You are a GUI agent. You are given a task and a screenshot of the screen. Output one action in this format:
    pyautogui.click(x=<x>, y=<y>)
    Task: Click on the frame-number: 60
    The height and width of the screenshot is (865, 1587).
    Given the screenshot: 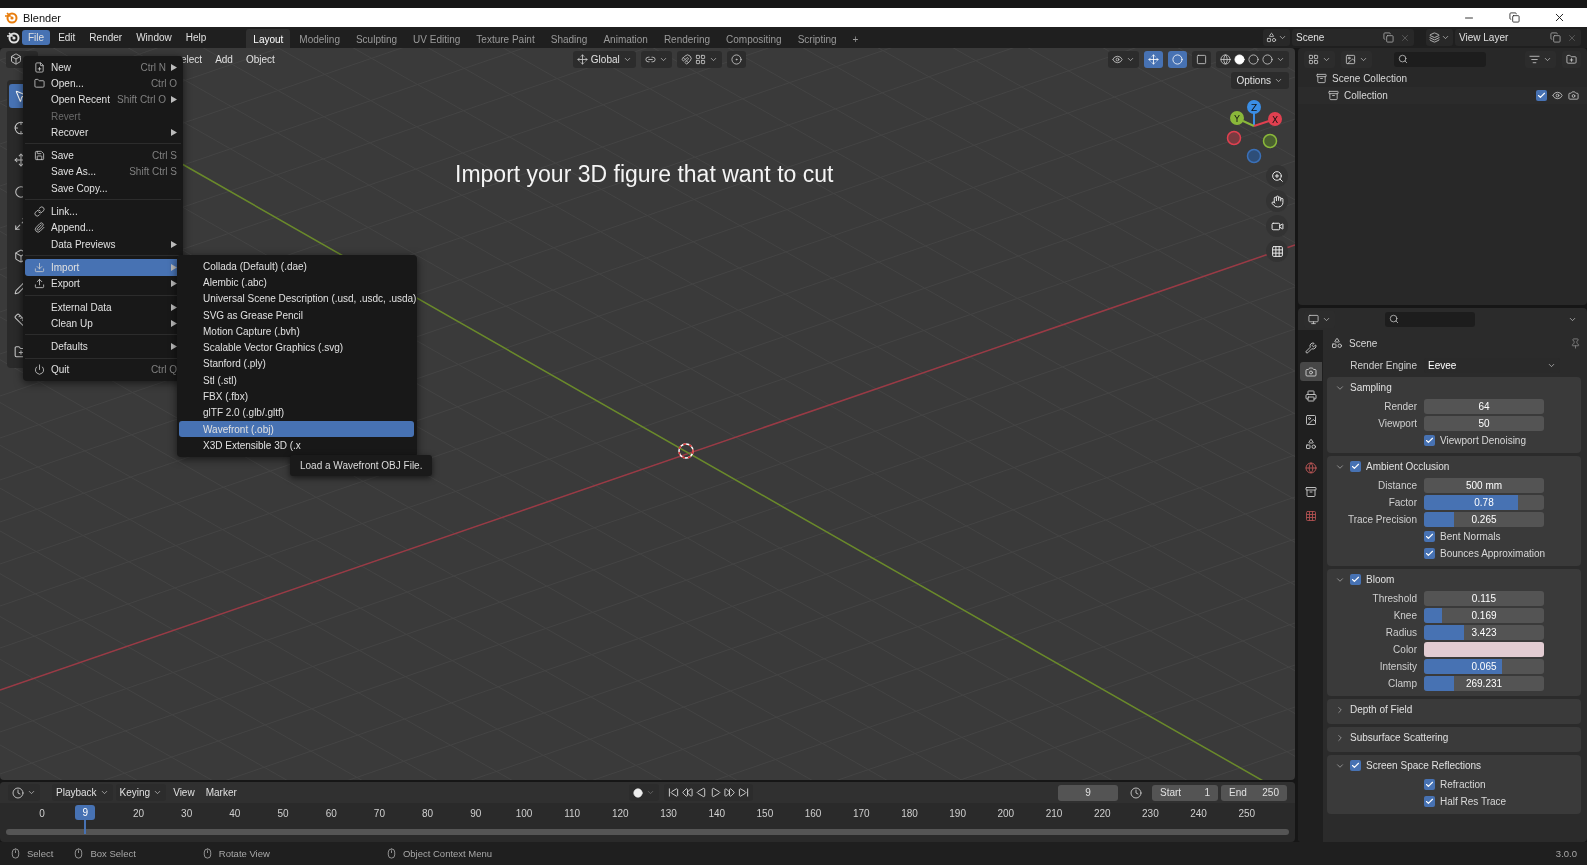 What is the action you would take?
    pyautogui.click(x=331, y=813)
    